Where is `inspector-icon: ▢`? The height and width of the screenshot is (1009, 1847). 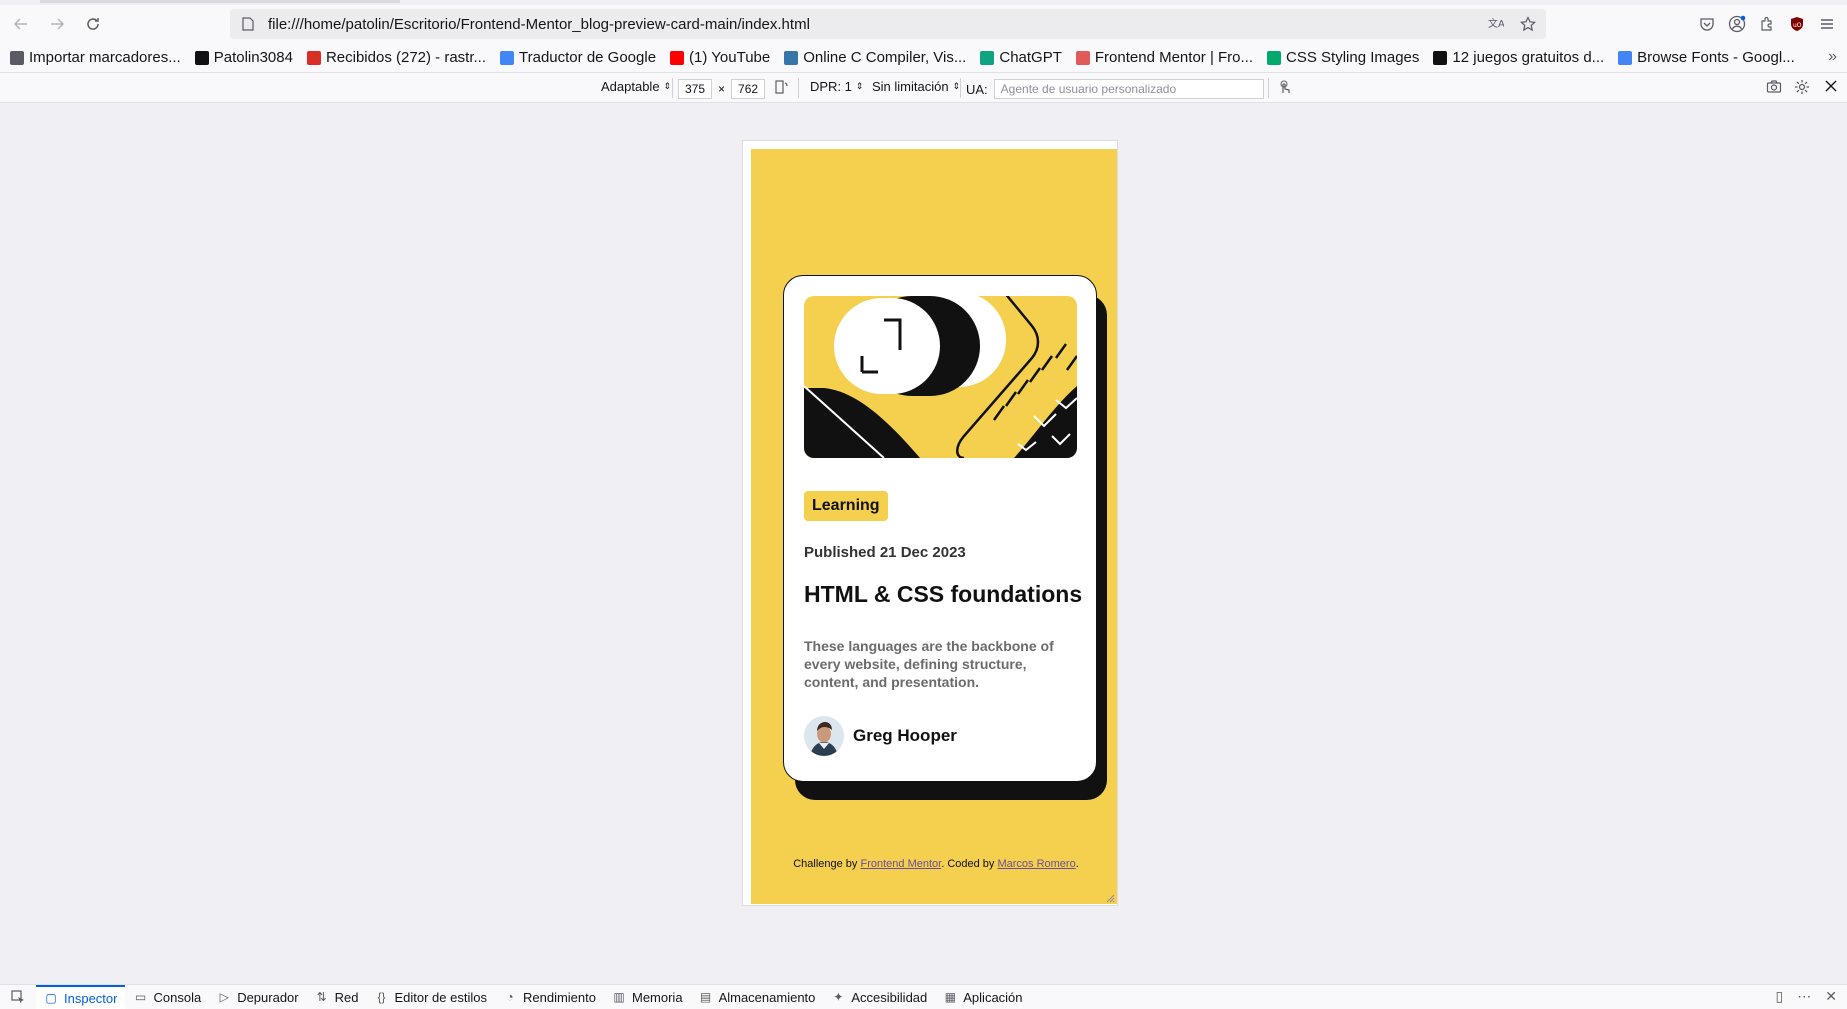 inspector-icon: ▢ is located at coordinates (51, 998).